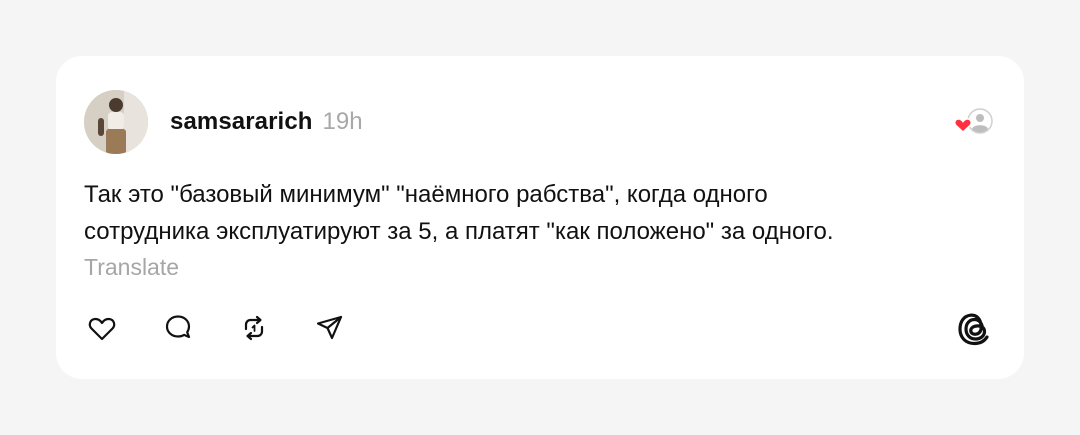  I want to click on heart-icon, so click(102, 329).